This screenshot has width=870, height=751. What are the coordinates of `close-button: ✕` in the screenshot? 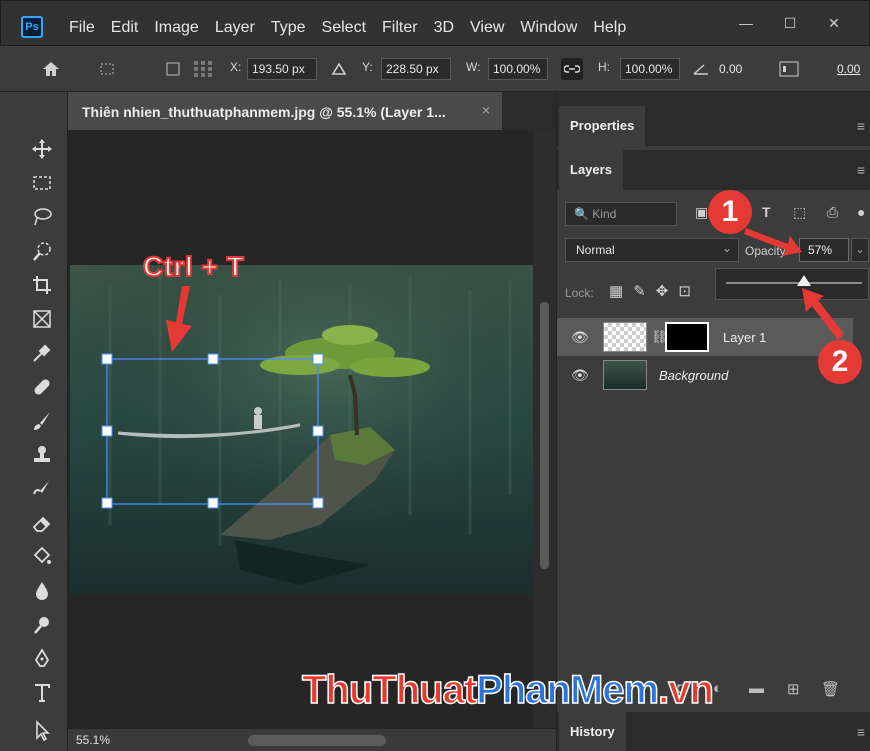 It's located at (834, 23).